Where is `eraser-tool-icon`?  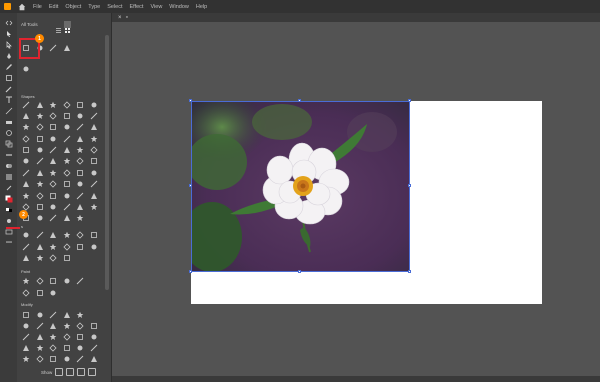 eraser-tool-icon is located at coordinates (8, 121).